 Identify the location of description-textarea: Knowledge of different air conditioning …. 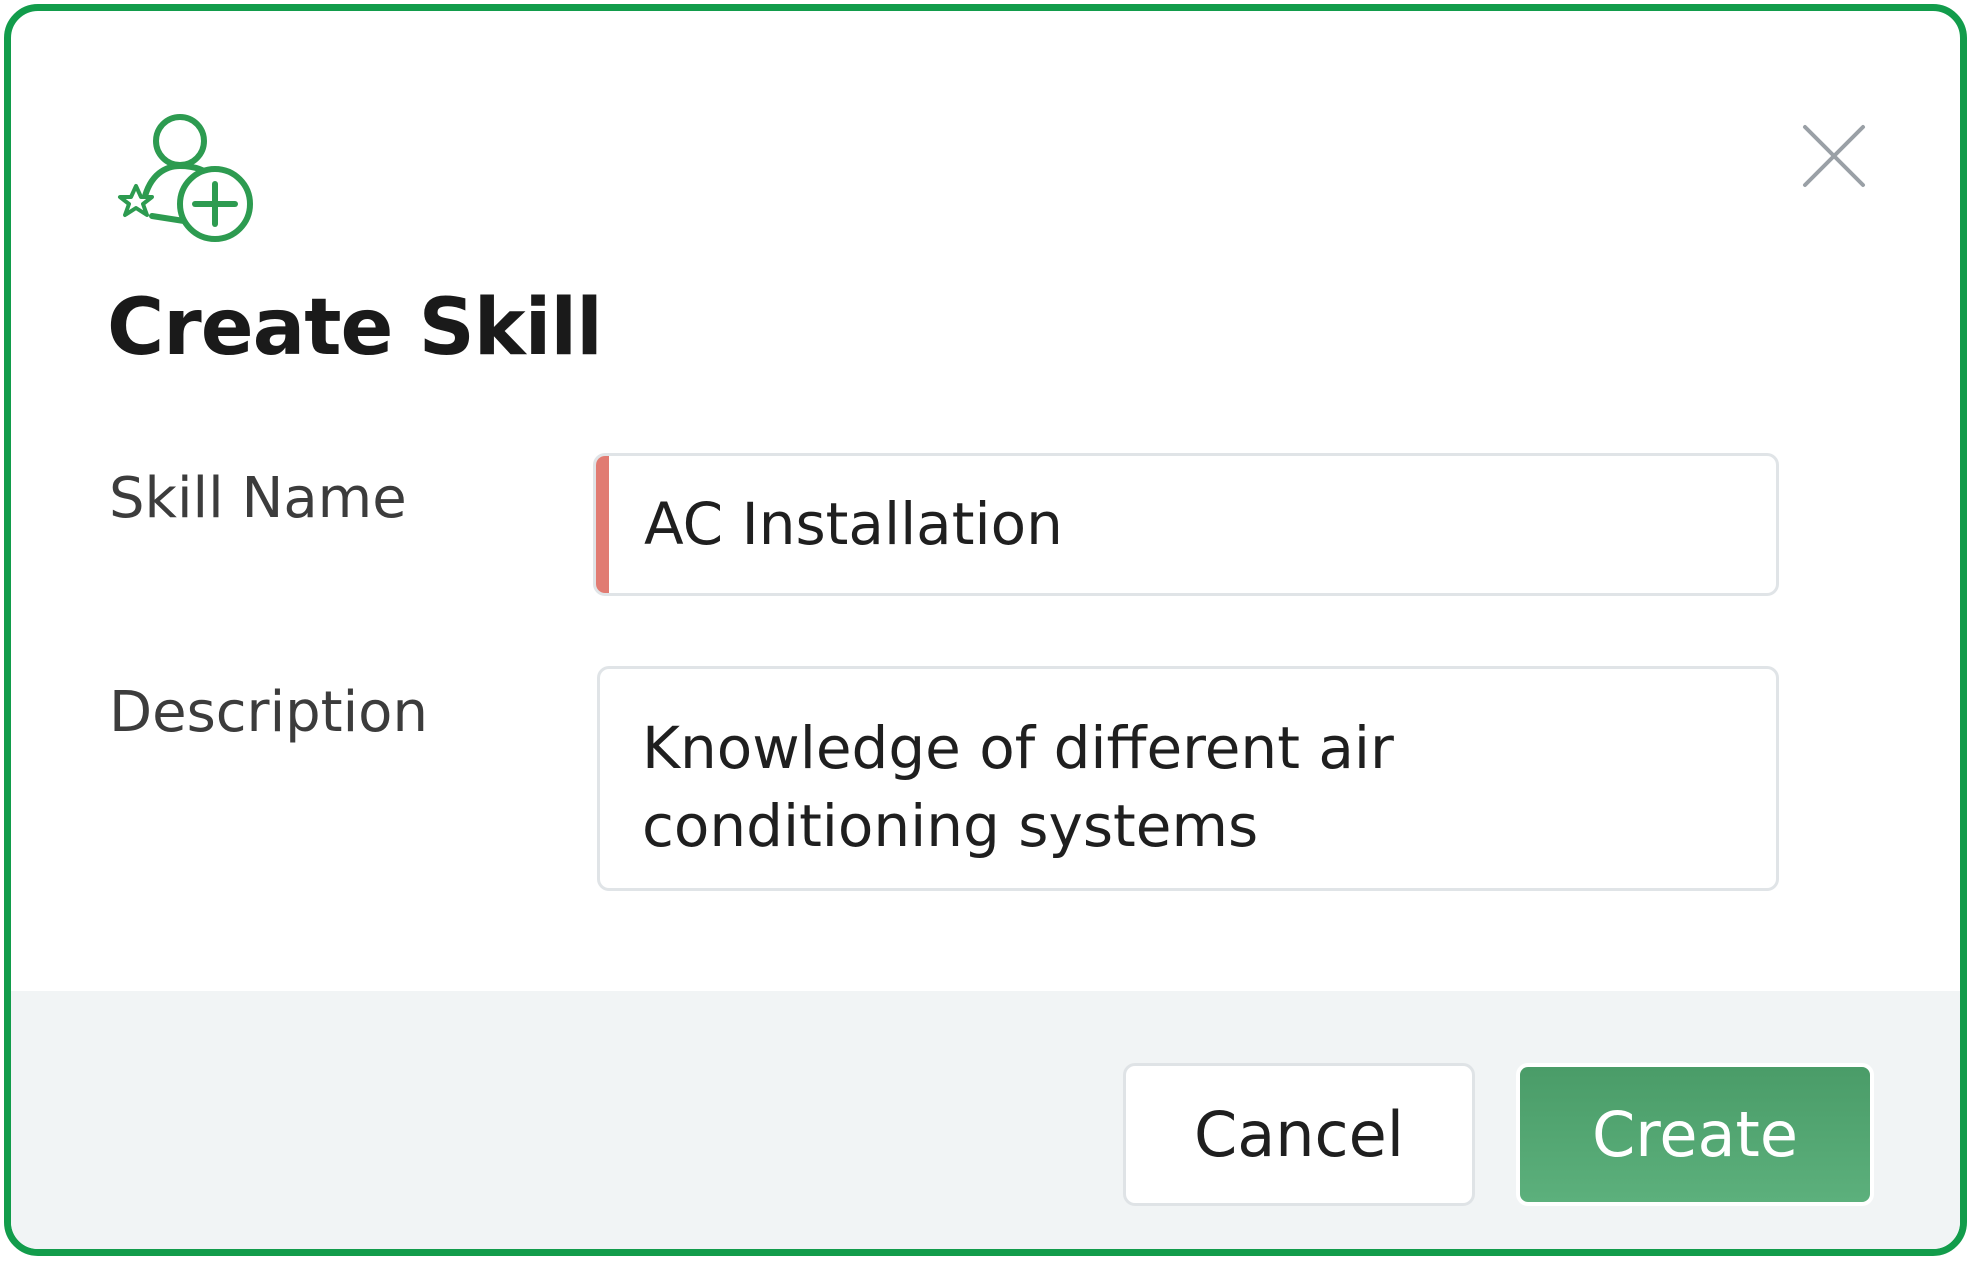
(1188, 778).